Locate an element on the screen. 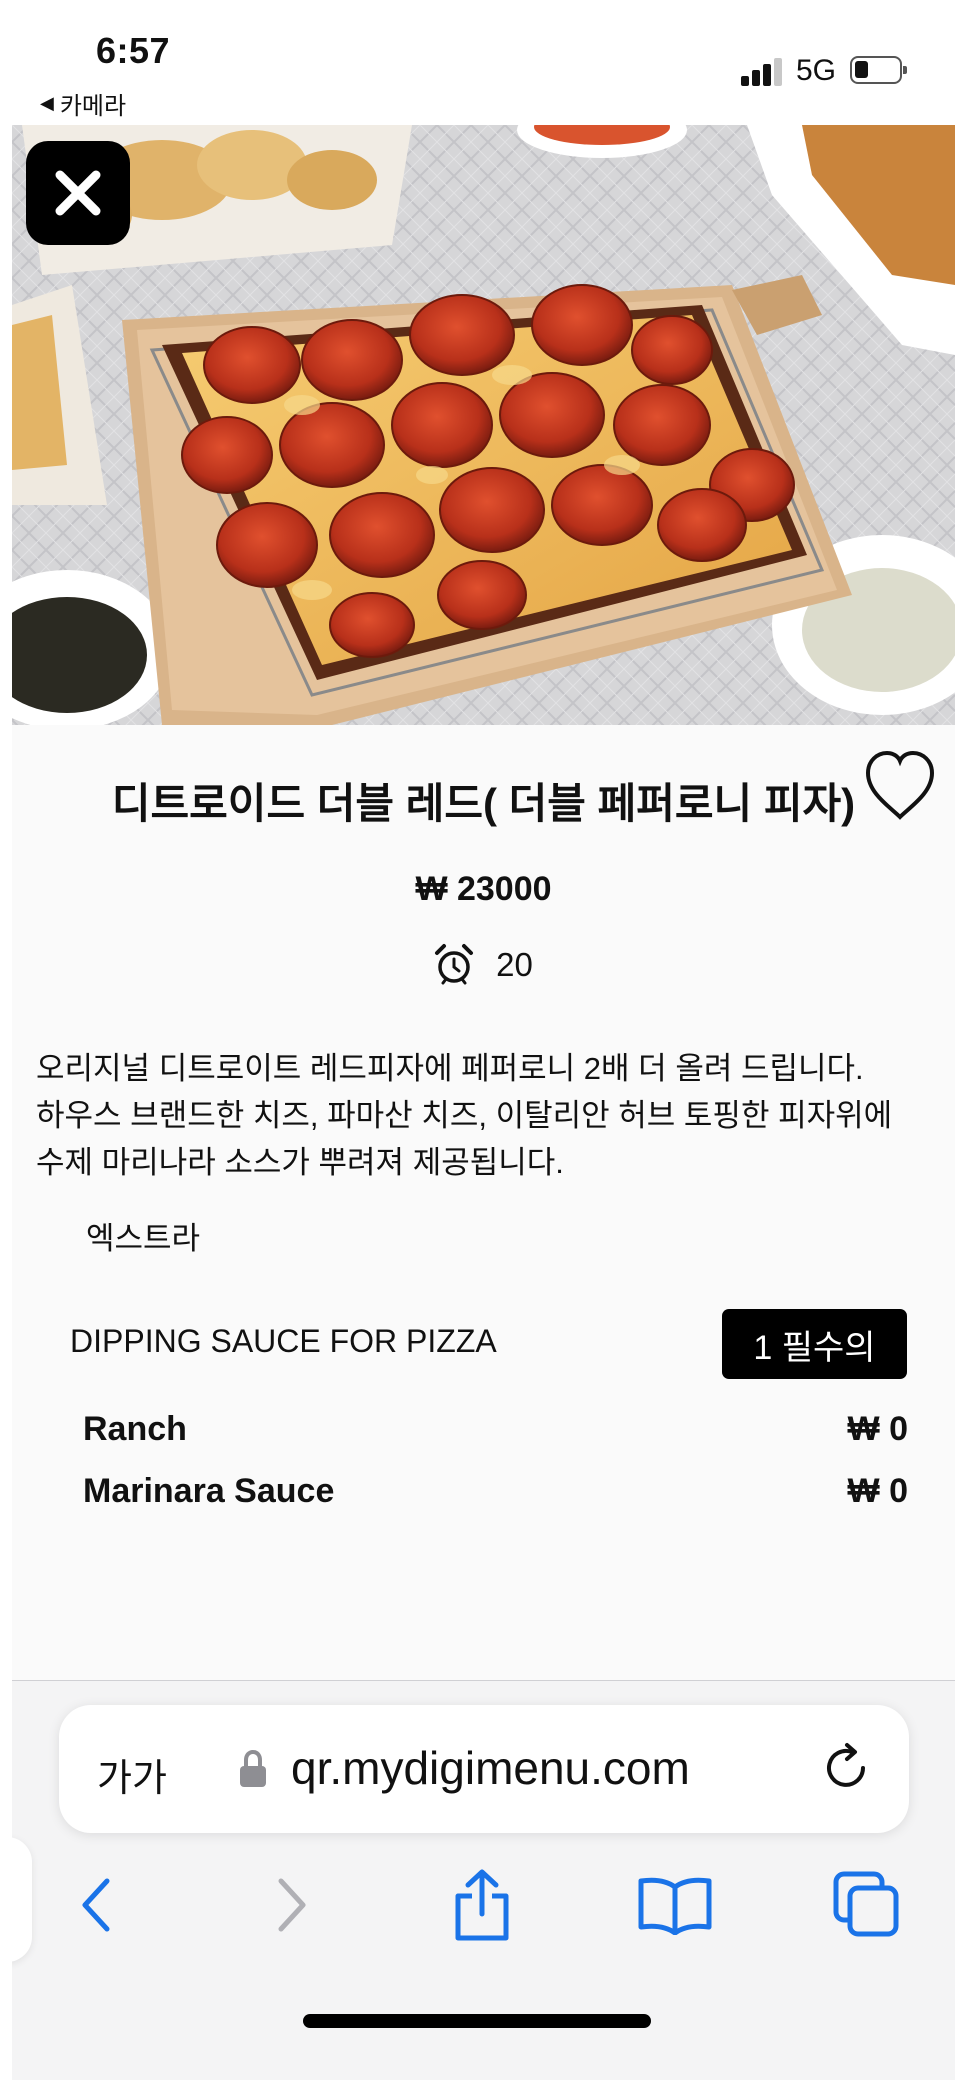 The image size is (966, 2080). description-line: 수제 마리나라 소스가 뿌려져 제공됩니다. is located at coordinates (300, 1162).